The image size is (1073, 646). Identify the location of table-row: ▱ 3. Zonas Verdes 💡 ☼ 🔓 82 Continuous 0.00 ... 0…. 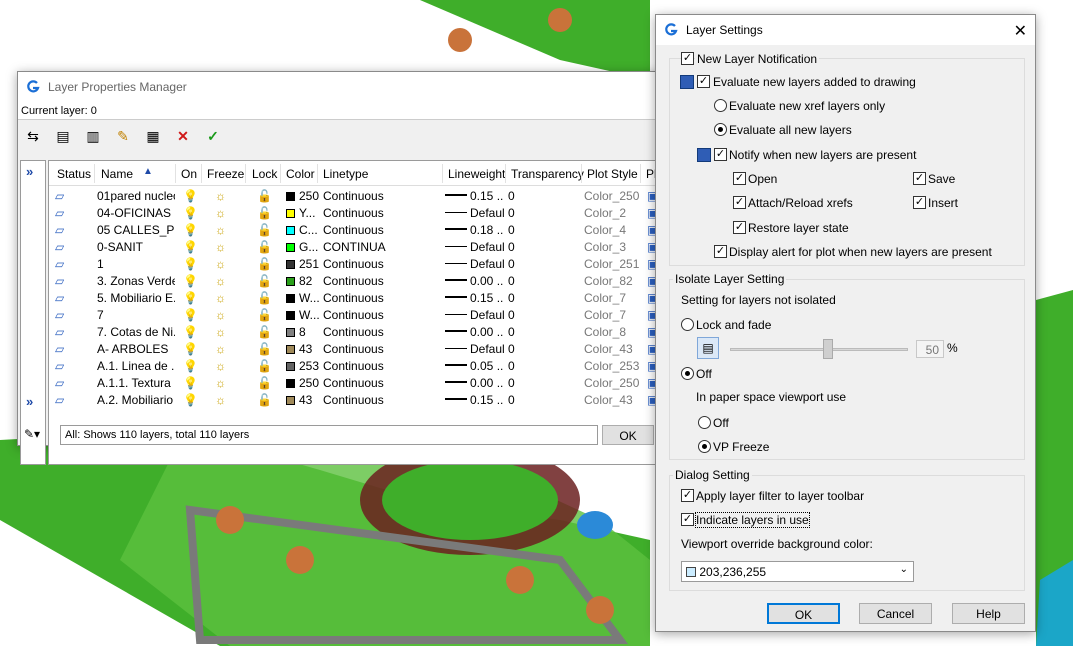
(358, 281).